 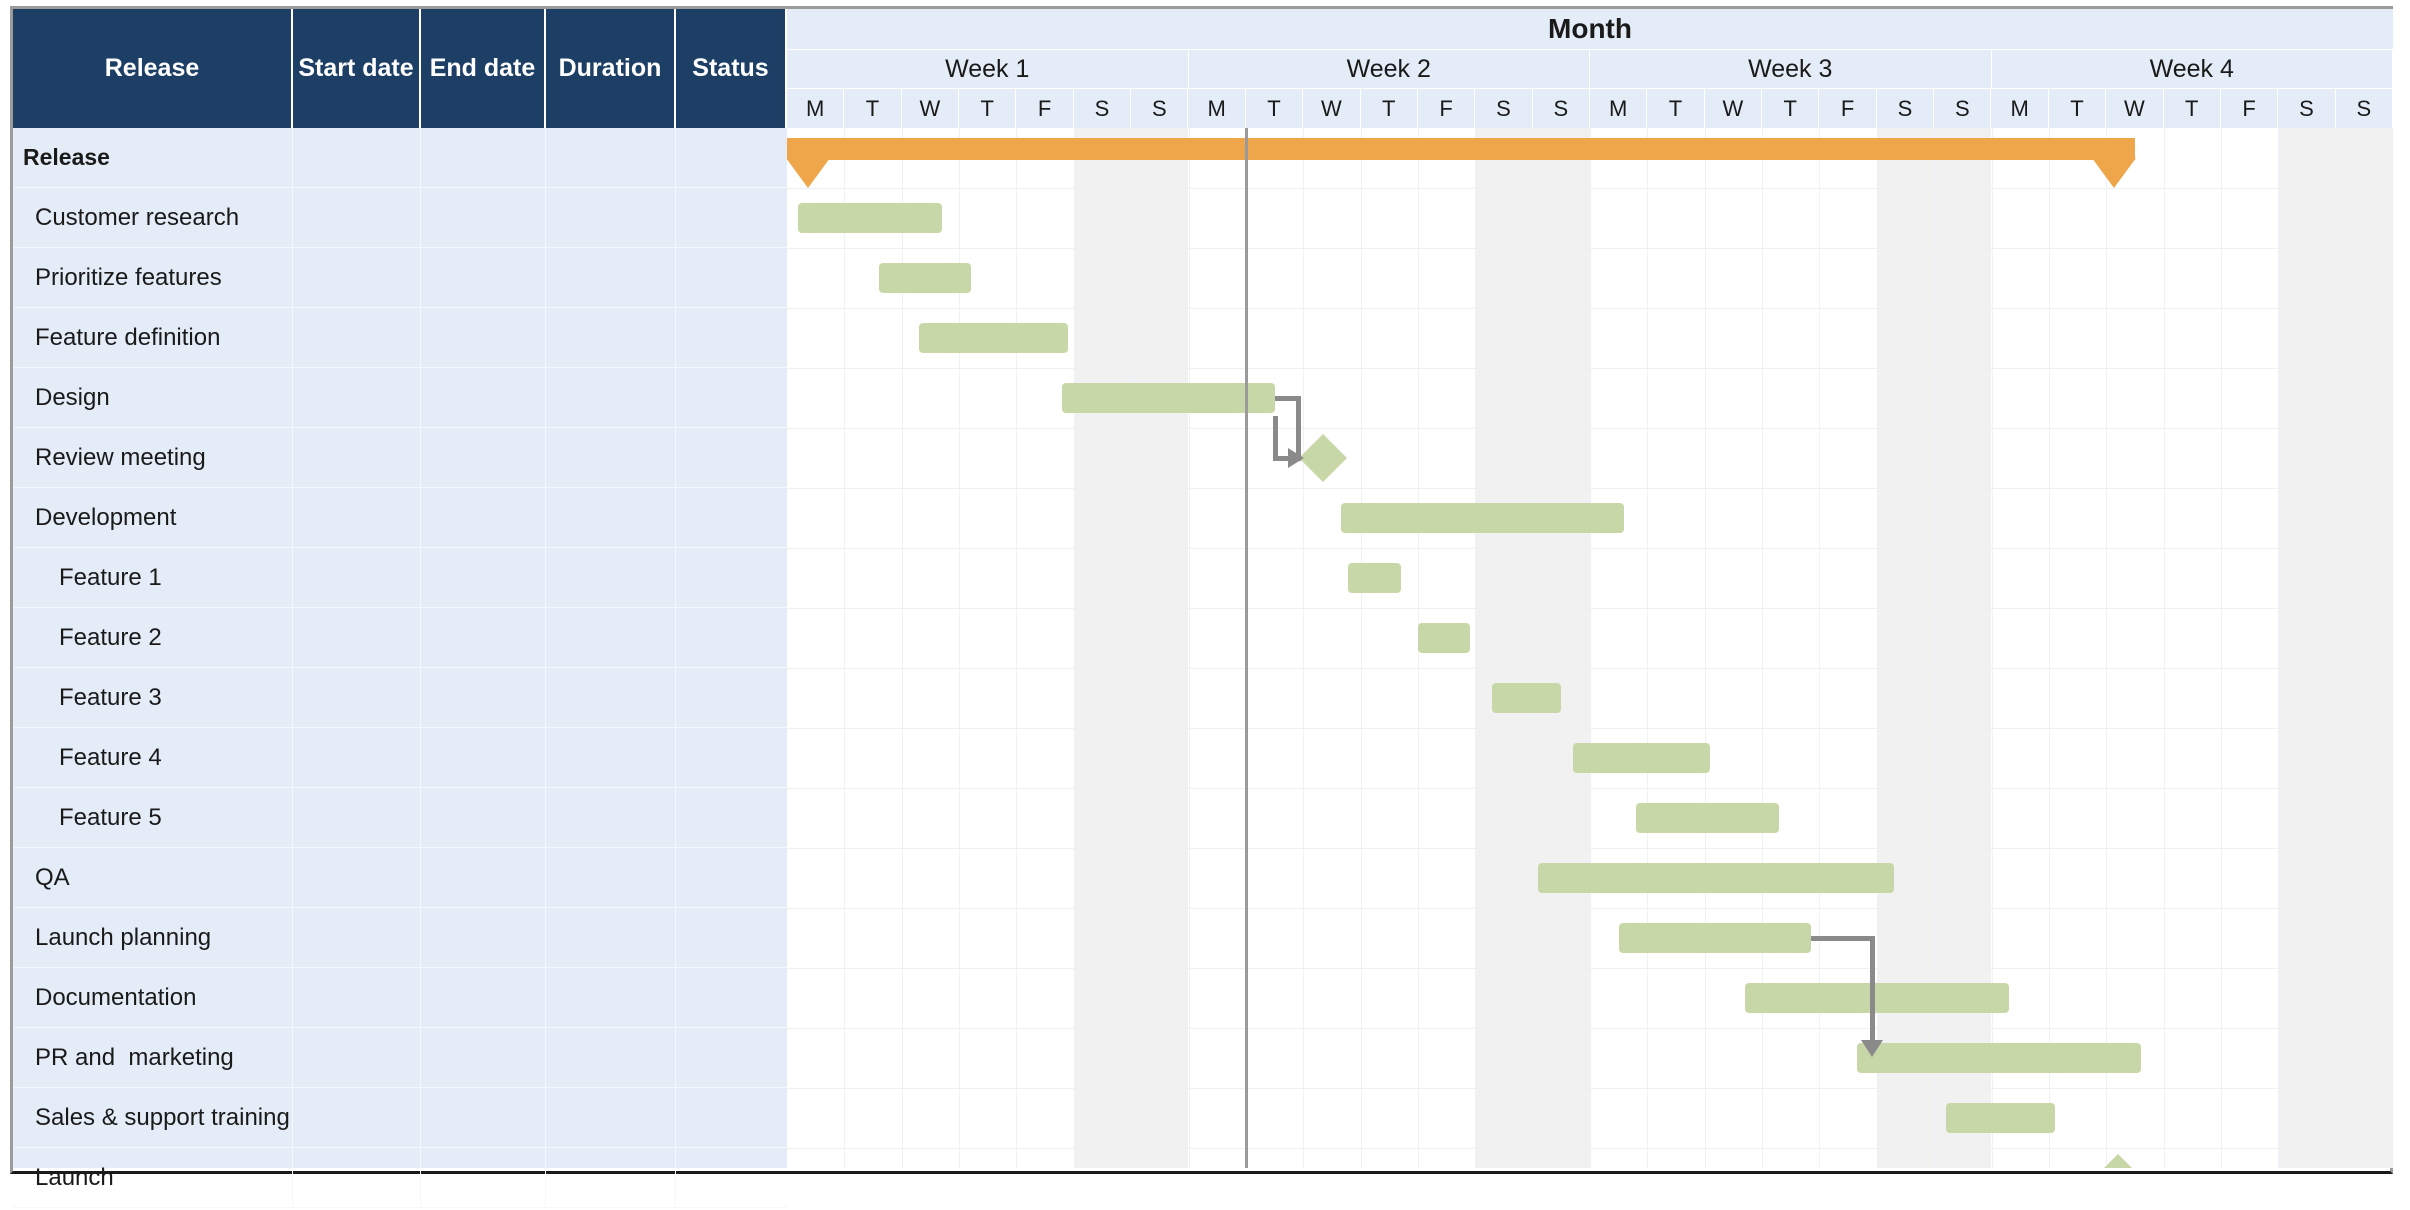 I want to click on task-name-cell: Documentation, so click(x=153, y=997).